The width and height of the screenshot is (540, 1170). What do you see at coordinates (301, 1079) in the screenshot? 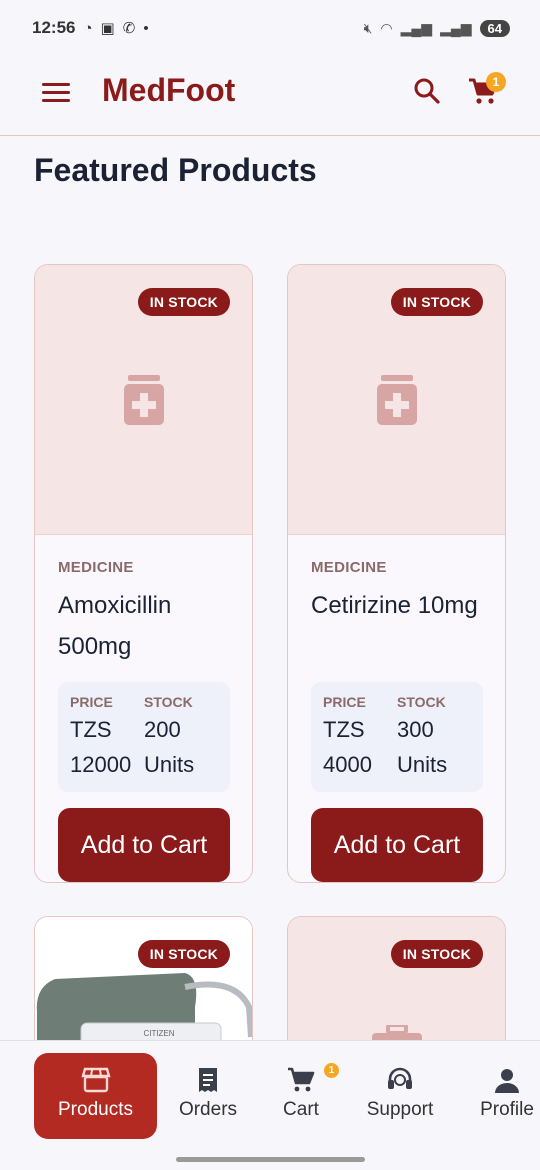
I see `cart-icon` at bounding box center [301, 1079].